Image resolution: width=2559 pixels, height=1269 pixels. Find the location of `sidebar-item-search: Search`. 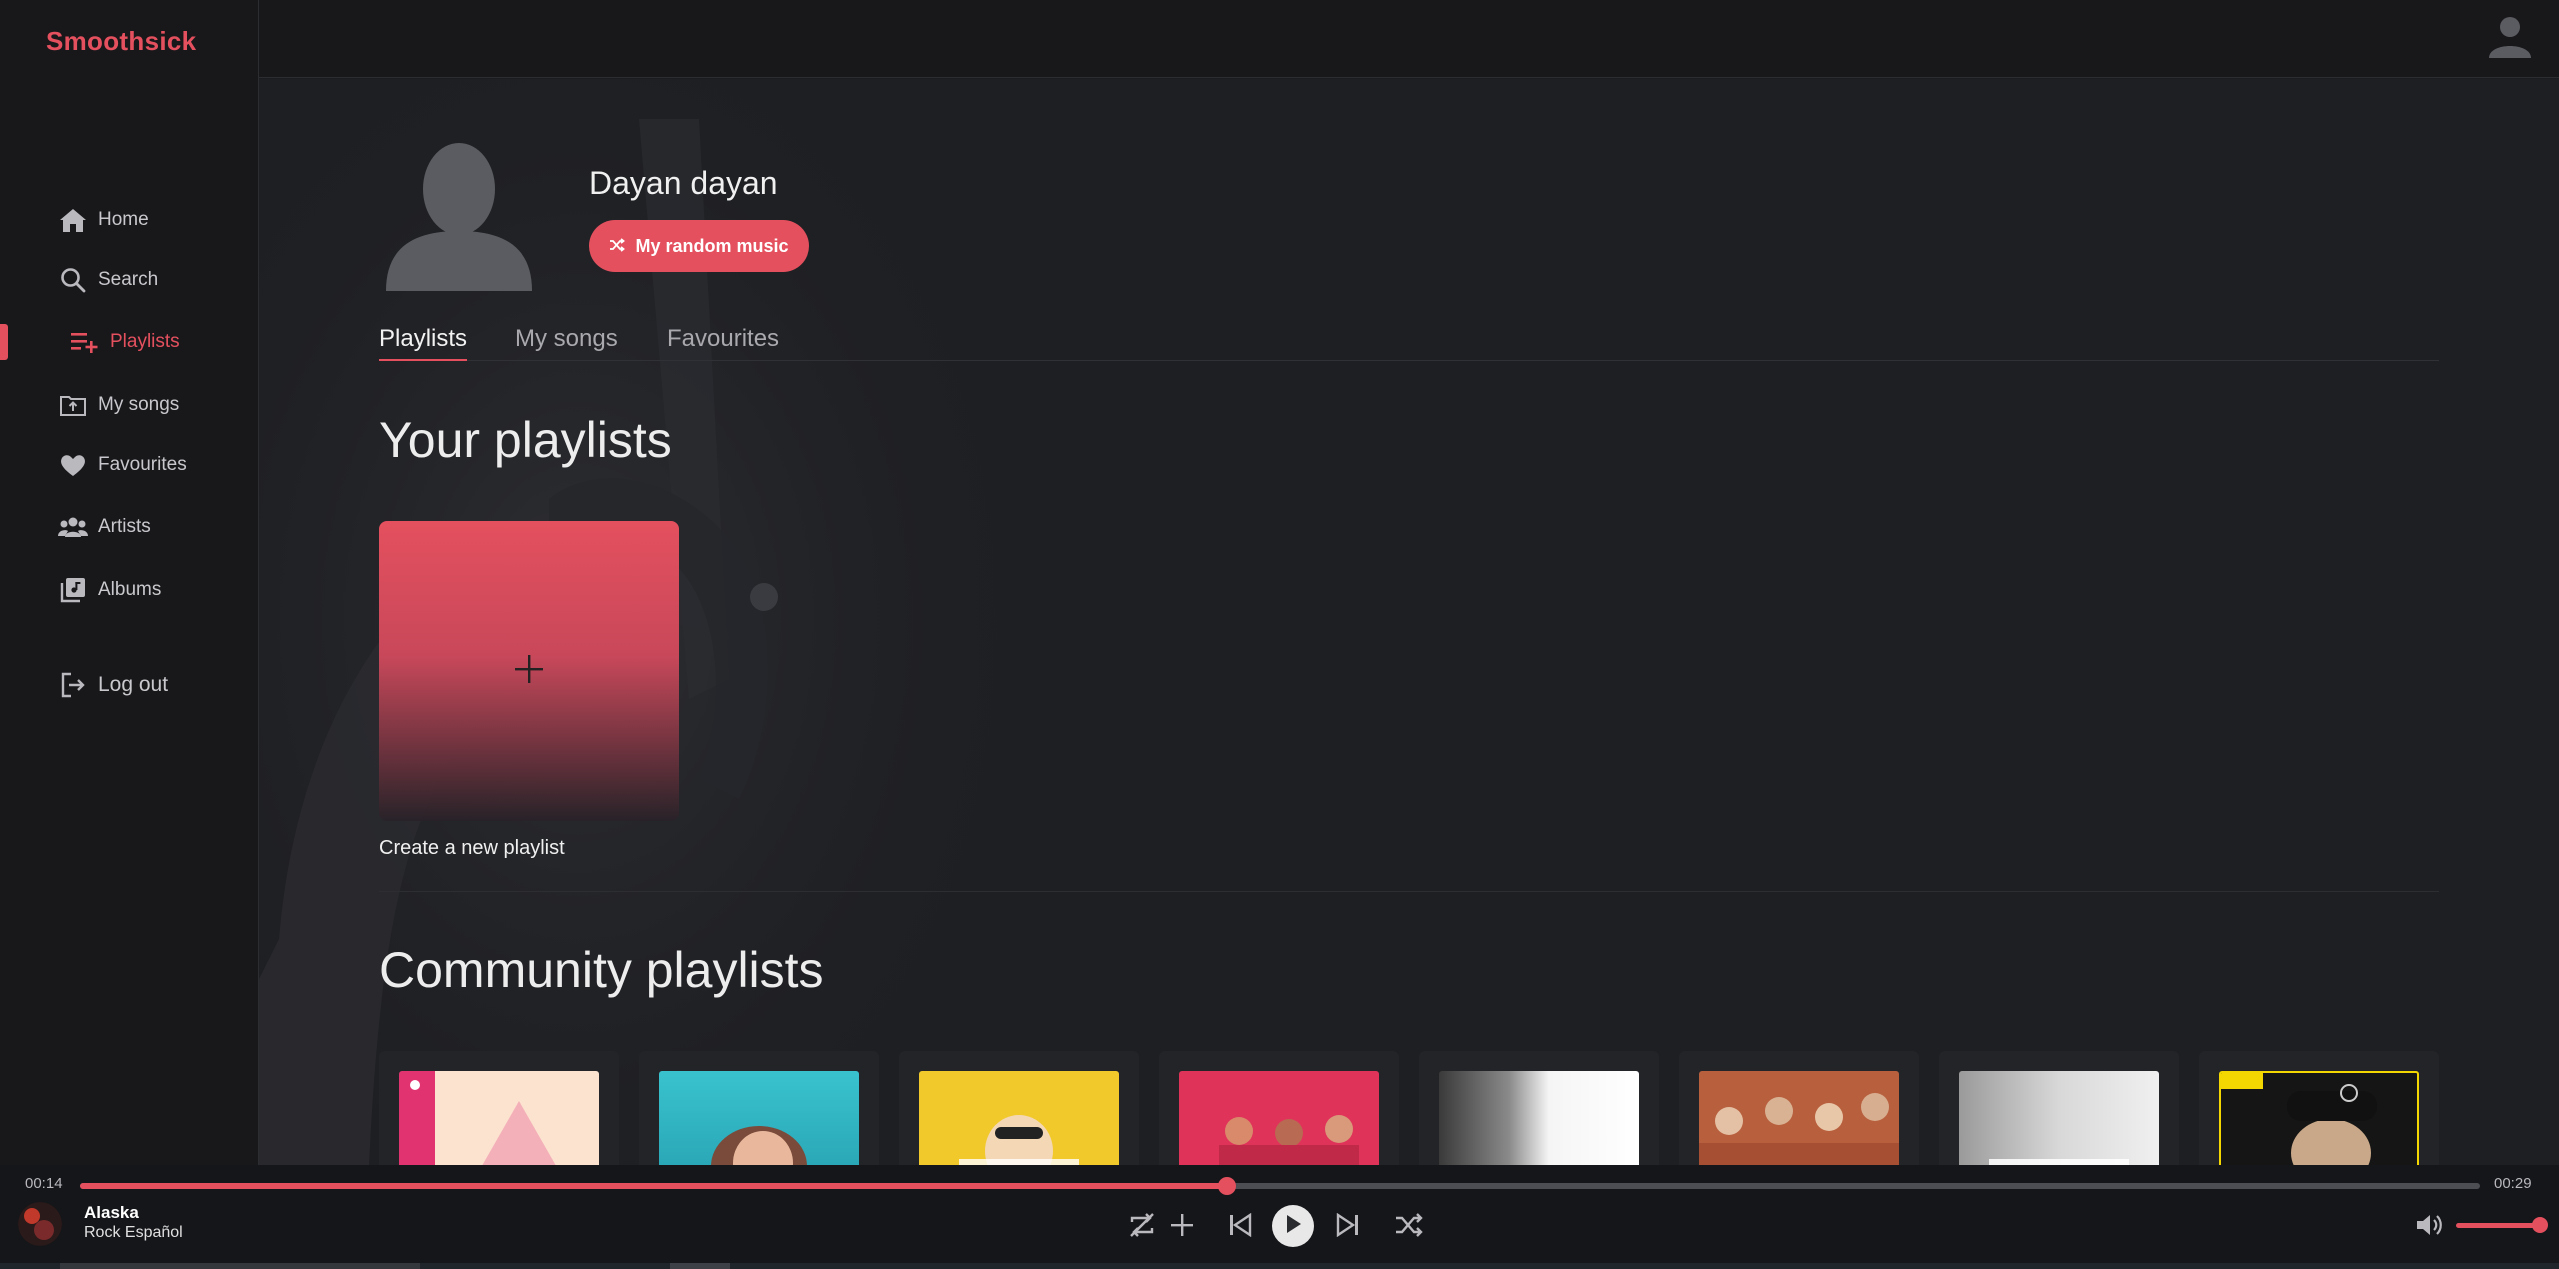

sidebar-item-search: Search is located at coordinates (129, 280).